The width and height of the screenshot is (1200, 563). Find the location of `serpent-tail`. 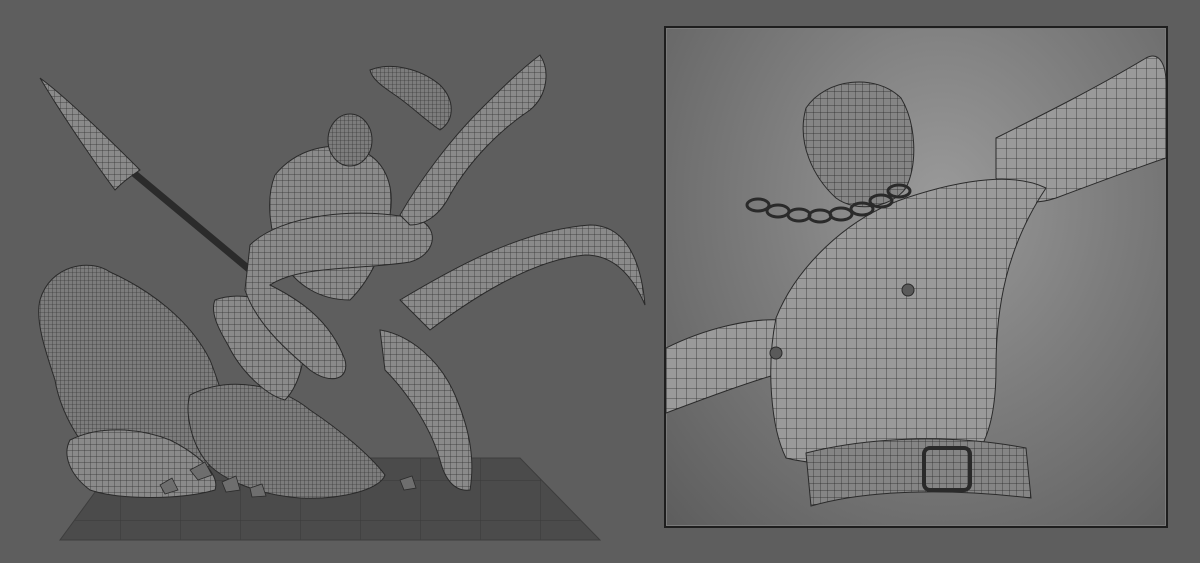

serpent-tail is located at coordinates (522, 277).